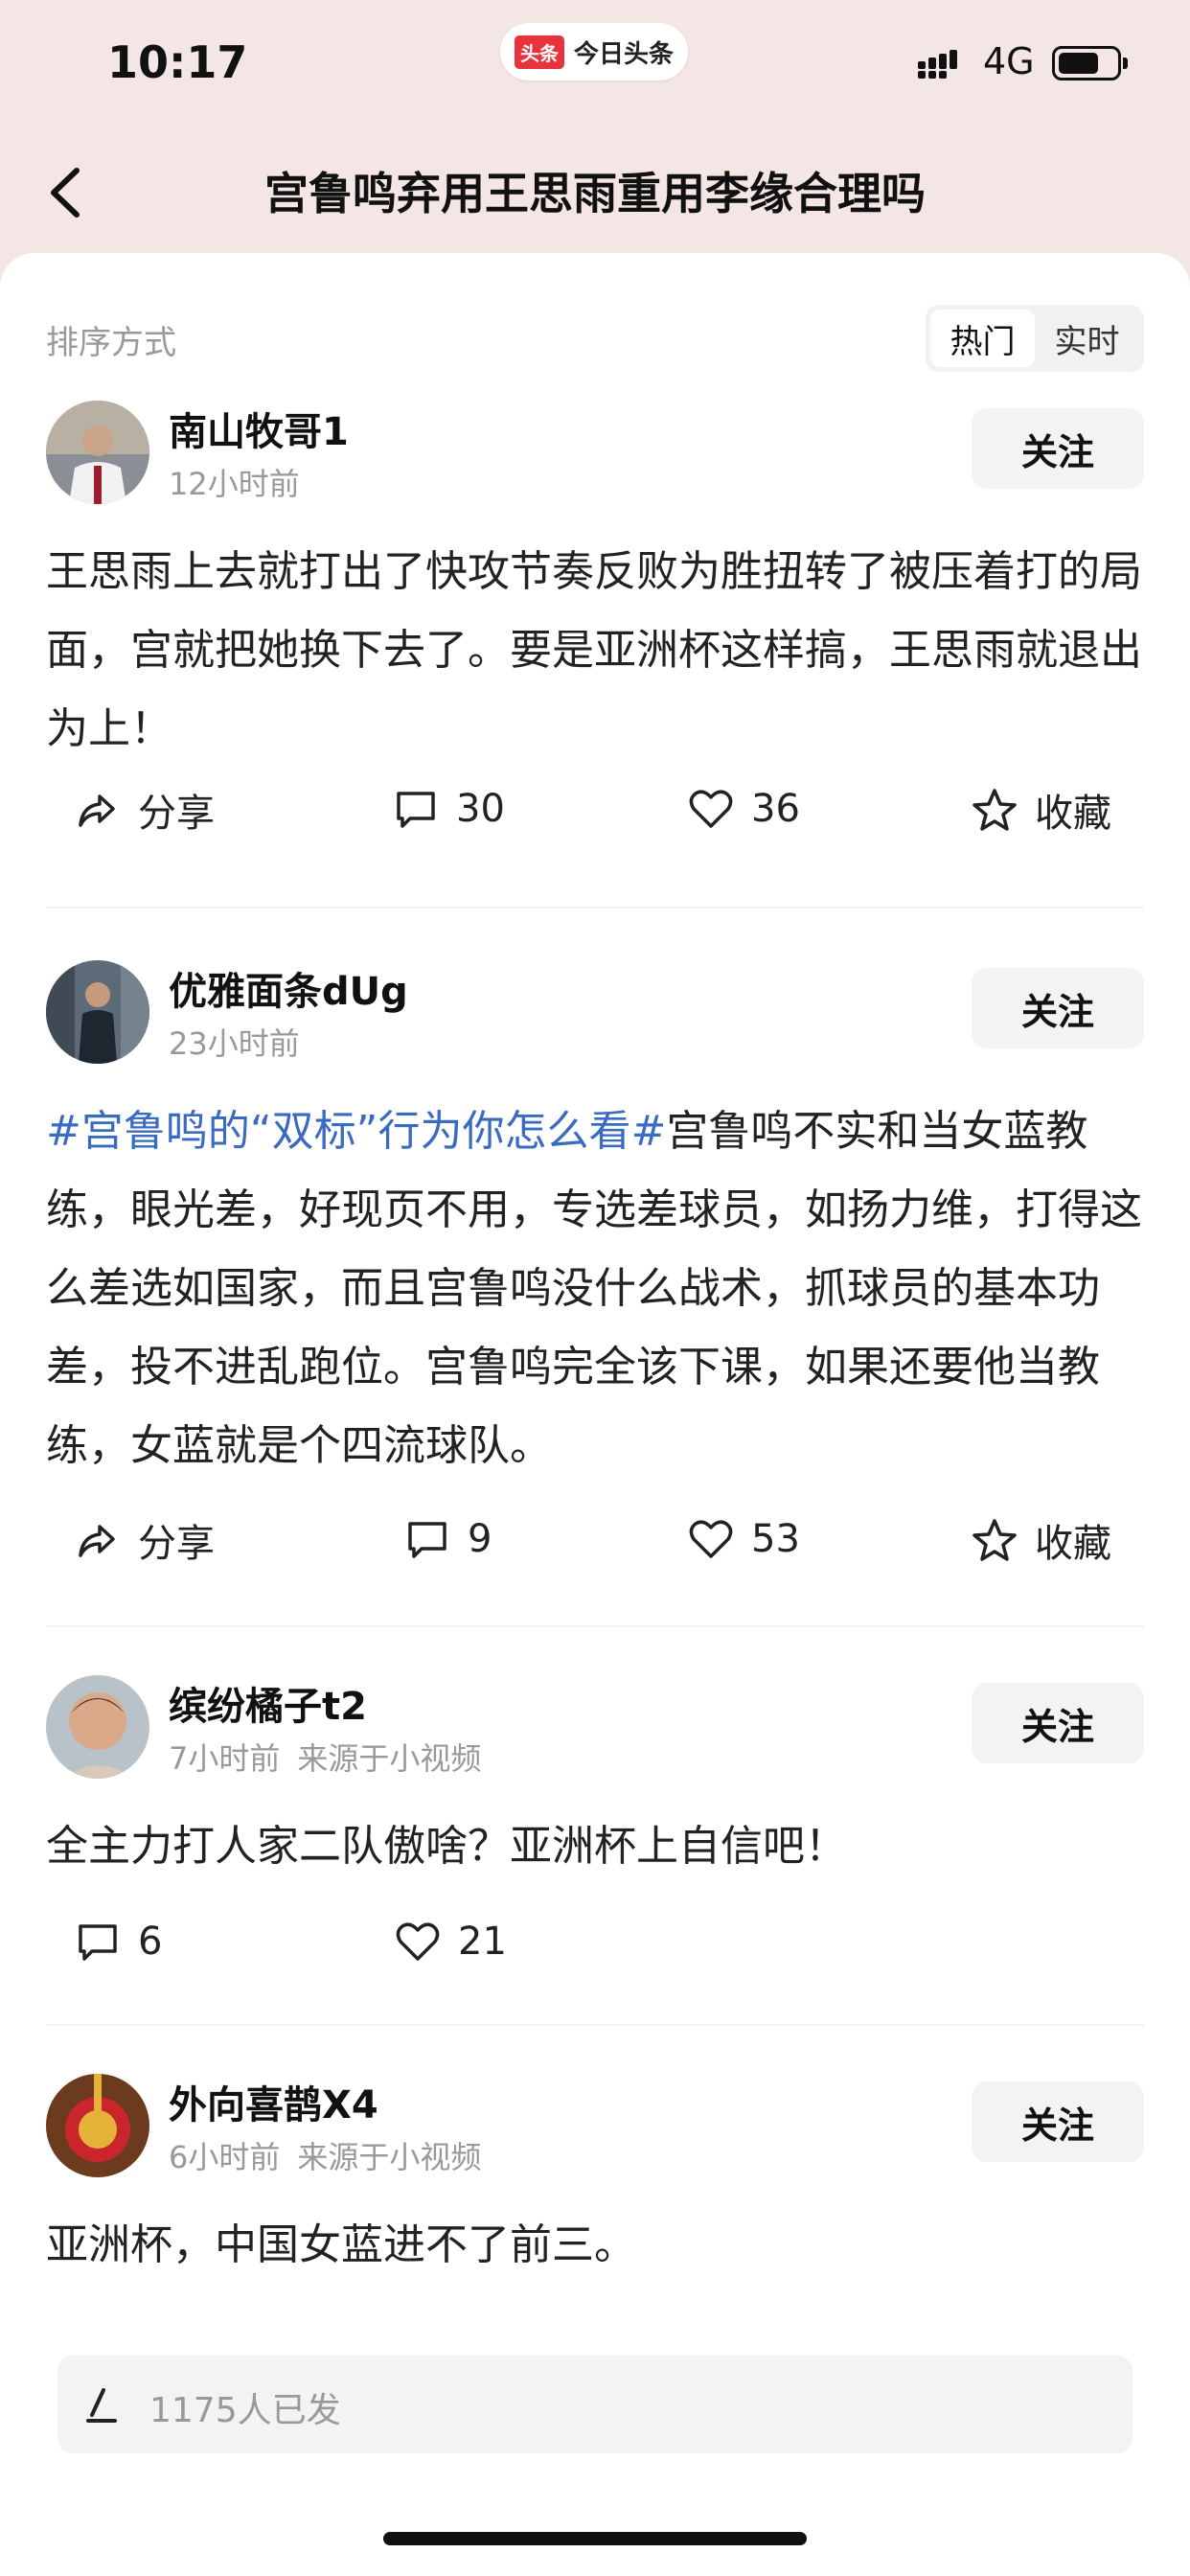  I want to click on like-button: 21, so click(449, 1941).